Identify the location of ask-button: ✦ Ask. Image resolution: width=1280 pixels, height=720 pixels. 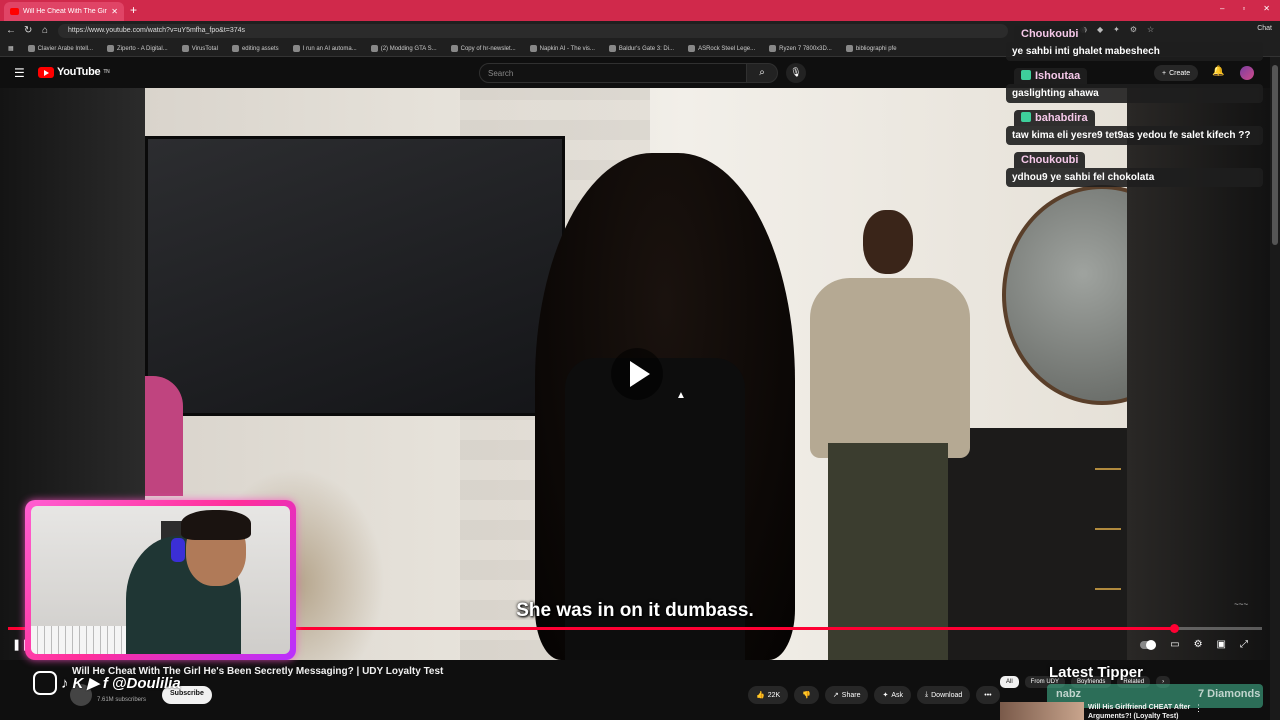
(893, 695).